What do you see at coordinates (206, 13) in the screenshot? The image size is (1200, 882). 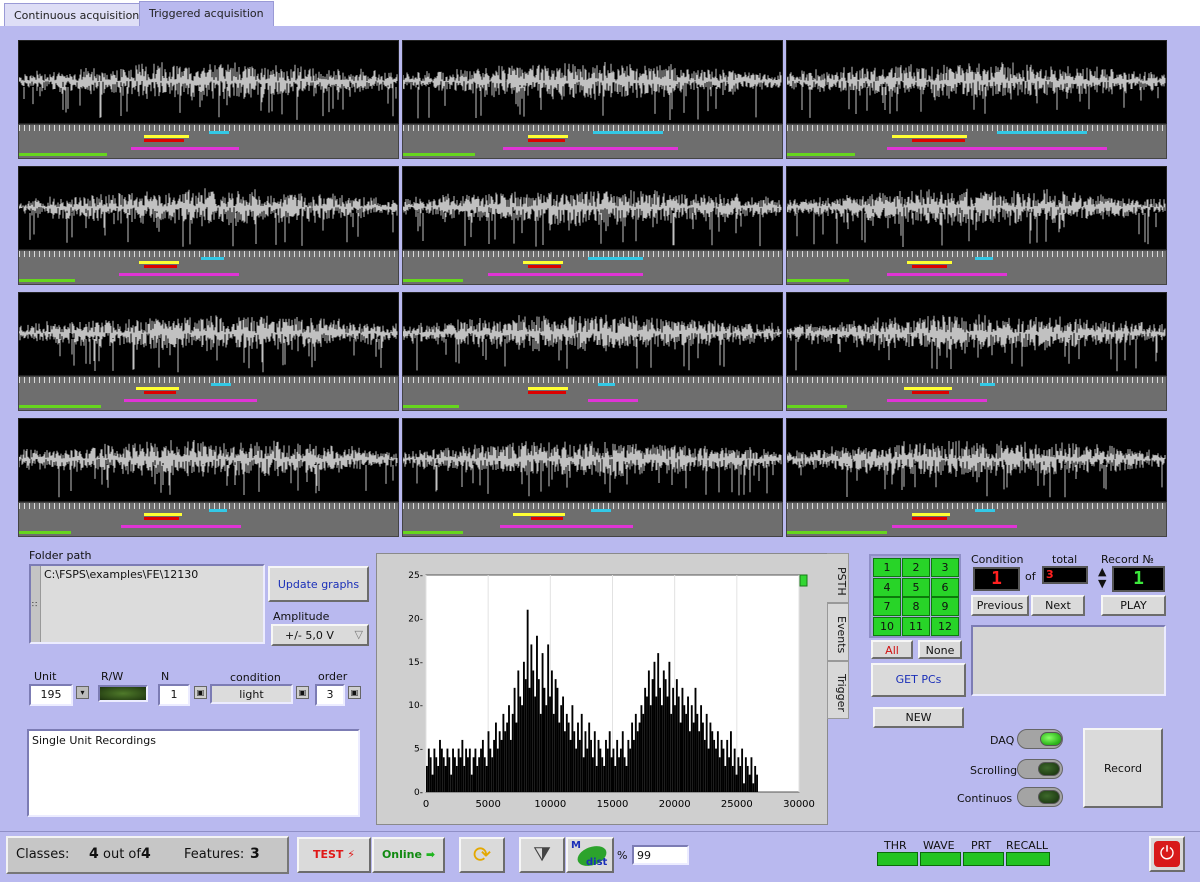 I see `tab-triggered-acquisition: Triggered acquisition` at bounding box center [206, 13].